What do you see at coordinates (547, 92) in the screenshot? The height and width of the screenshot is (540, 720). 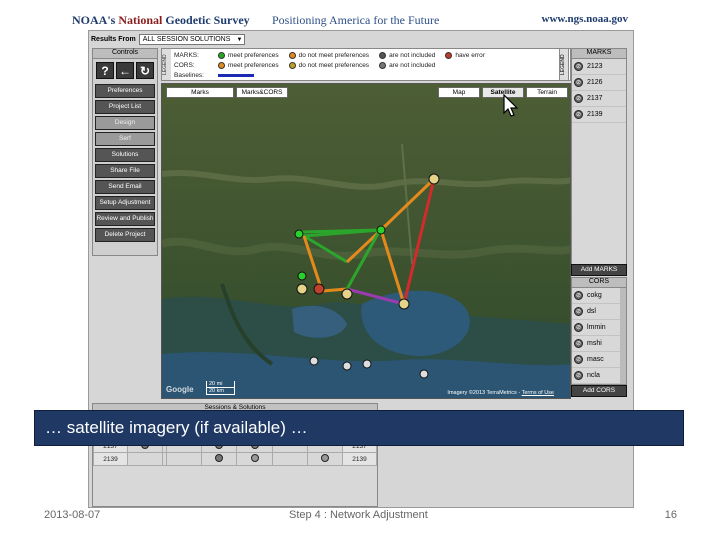 I see `map-tab-terrain: Terrain` at bounding box center [547, 92].